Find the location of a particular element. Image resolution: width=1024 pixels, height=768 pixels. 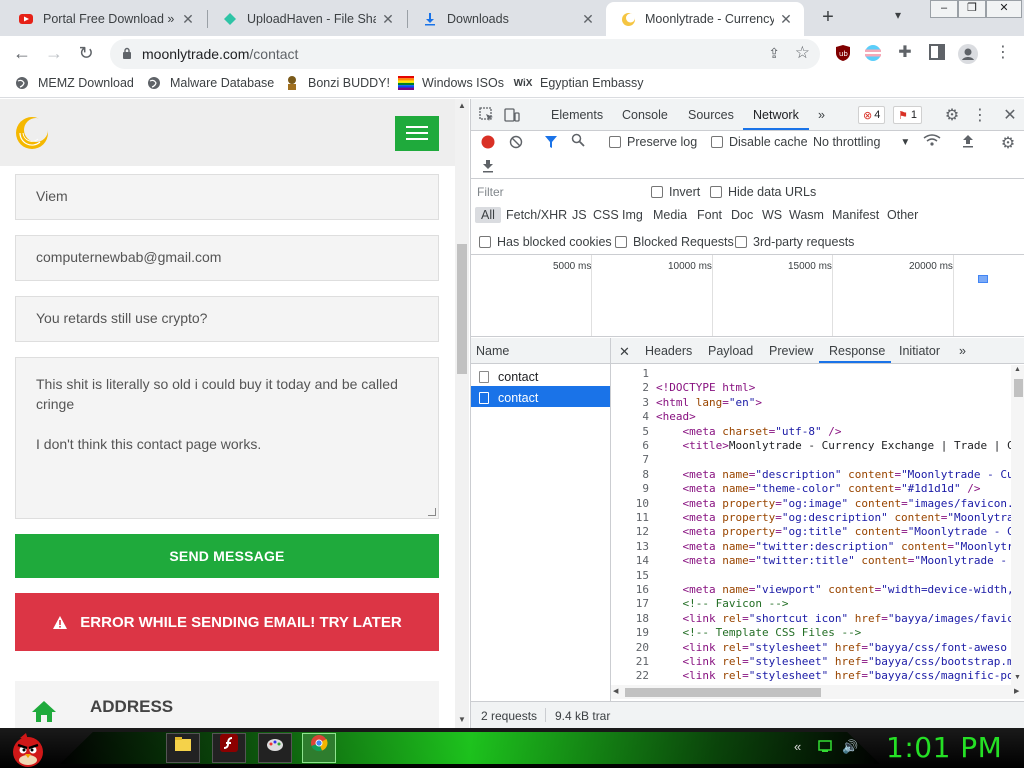

inspect-element-icon is located at coordinates (486, 116).